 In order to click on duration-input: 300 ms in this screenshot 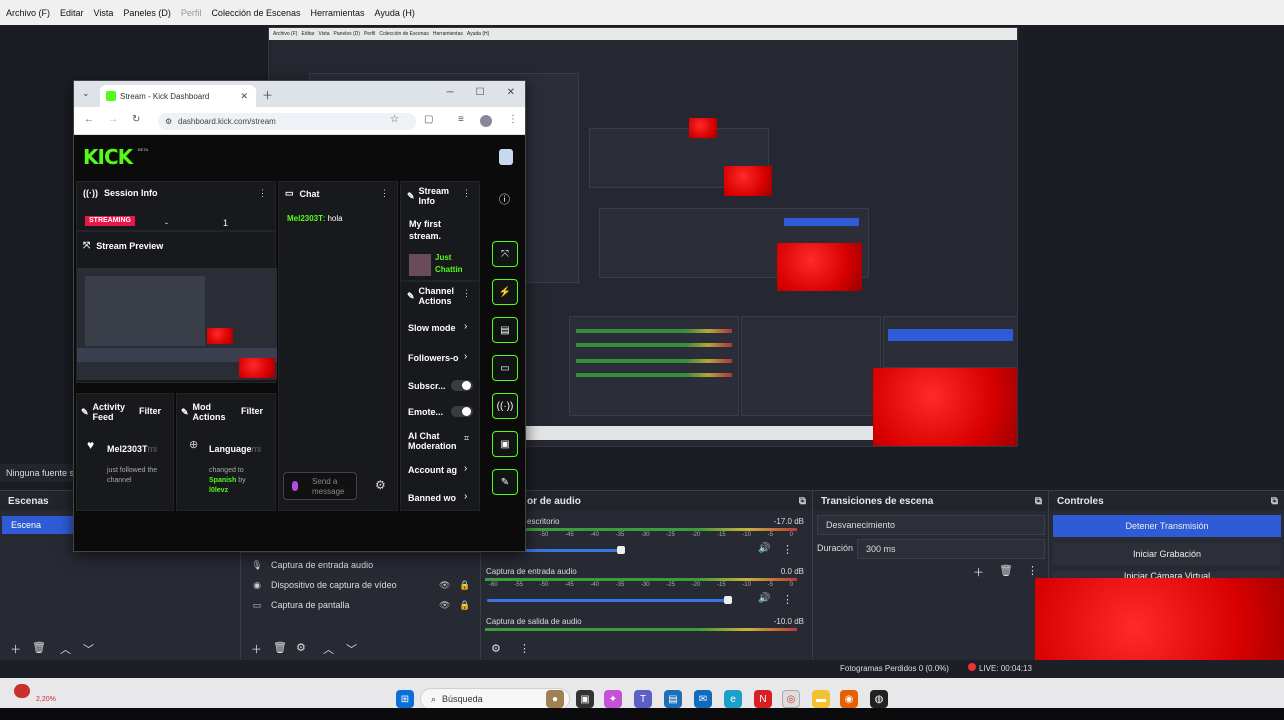, I will do `click(951, 549)`.